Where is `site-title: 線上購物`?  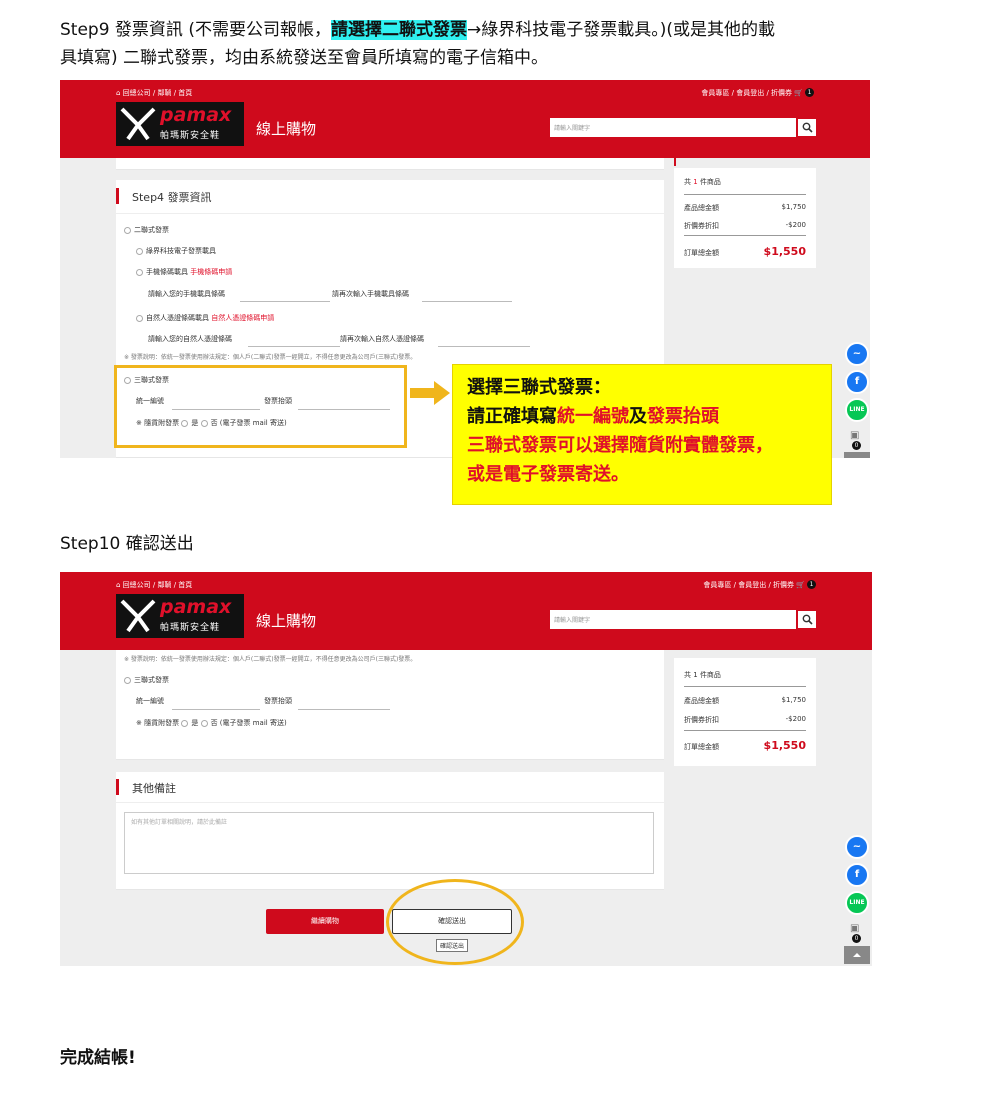
site-title: 線上購物 is located at coordinates (286, 621).